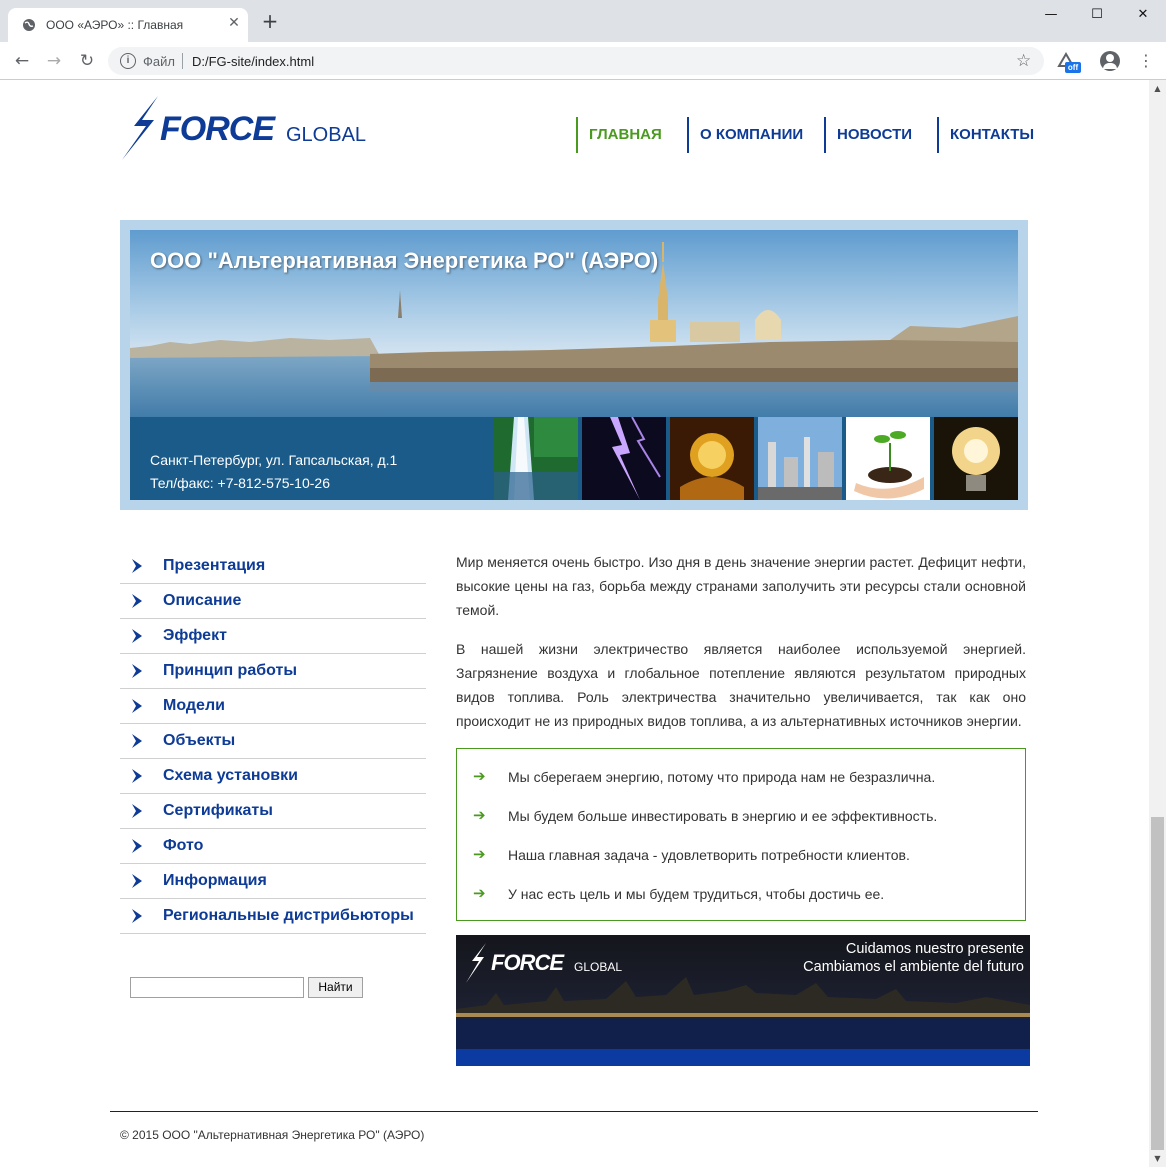  What do you see at coordinates (217, 987) in the screenshot?
I see `search-input` at bounding box center [217, 987].